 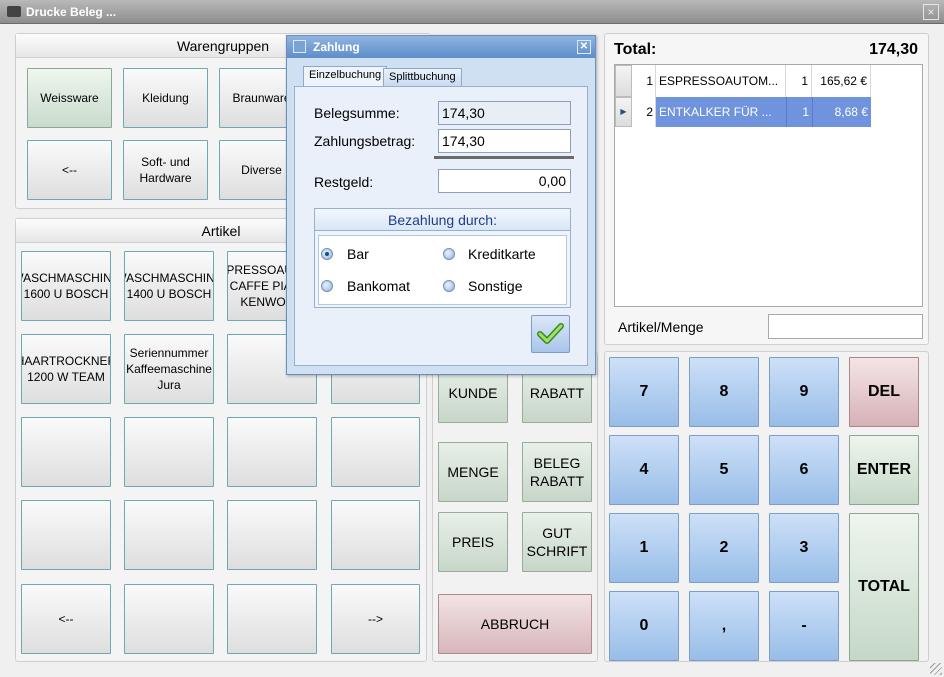 I want to click on group-button-kleidung: Kleidung, so click(x=165, y=98).